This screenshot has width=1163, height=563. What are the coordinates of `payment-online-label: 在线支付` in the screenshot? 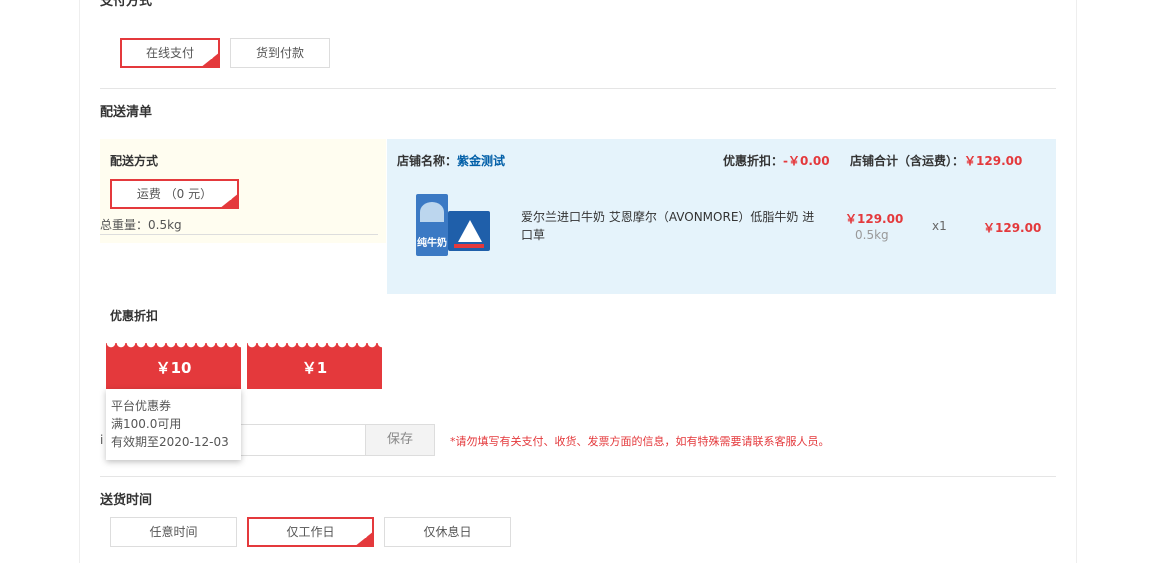 It's located at (169, 53).